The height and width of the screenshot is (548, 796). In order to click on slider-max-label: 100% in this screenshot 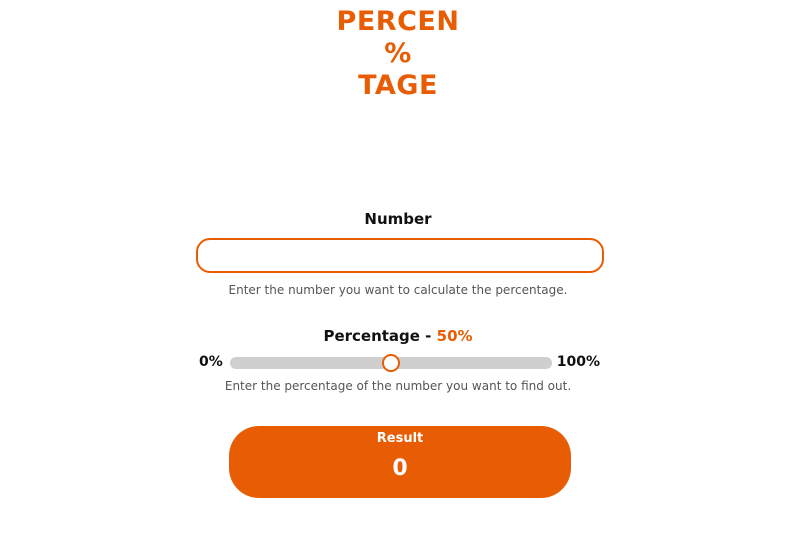, I will do `click(578, 362)`.